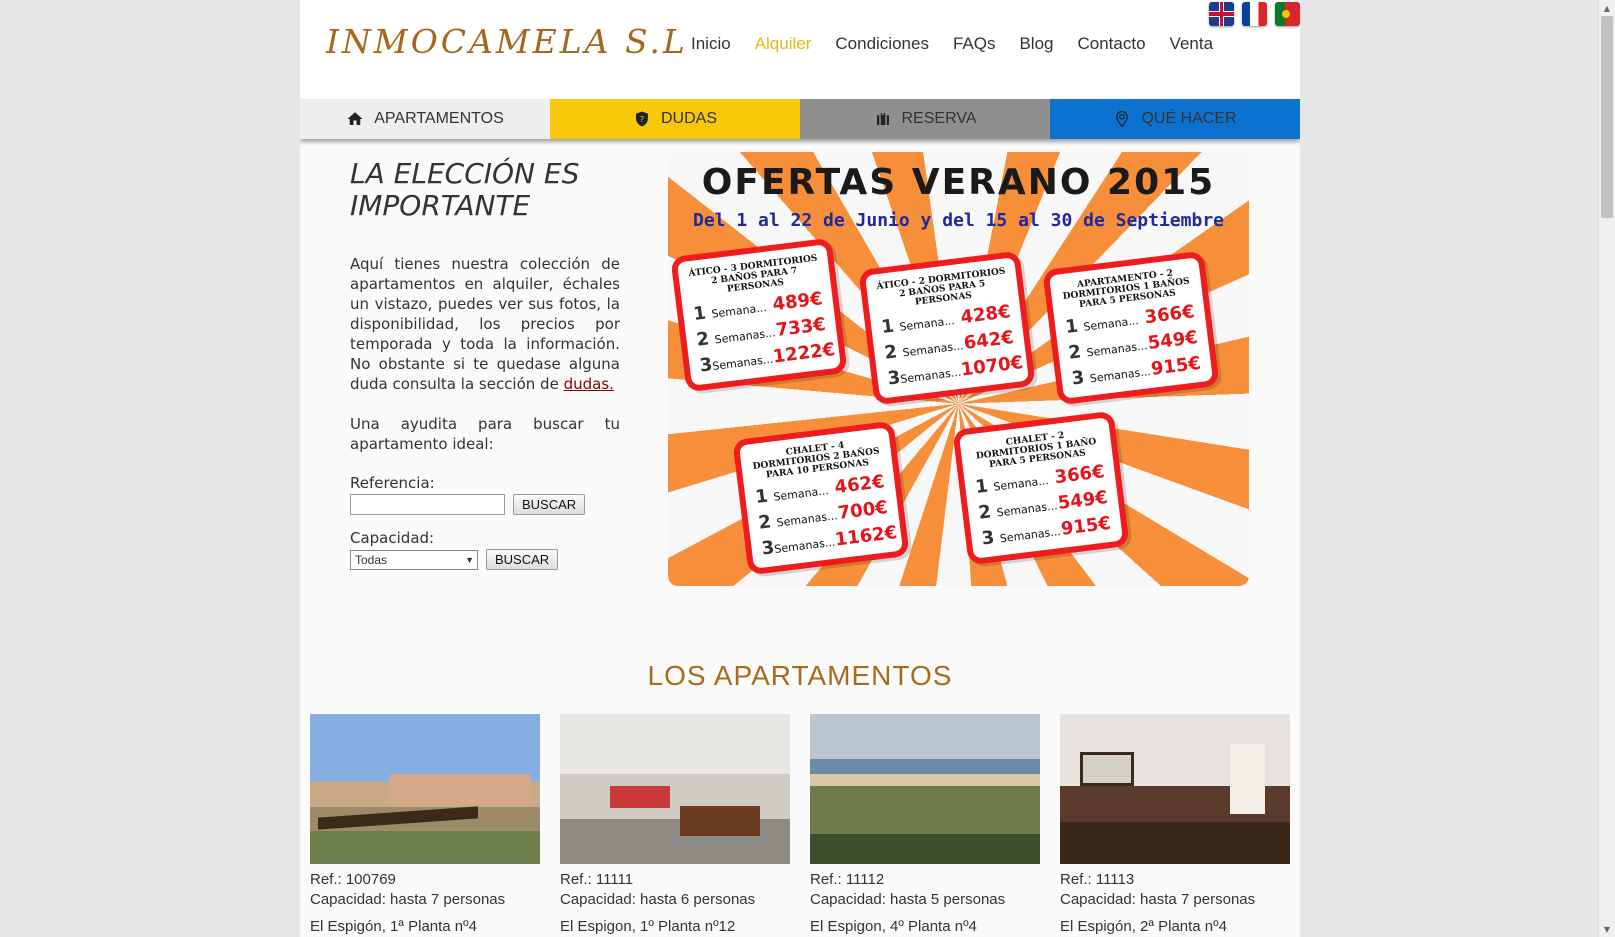  Describe the element at coordinates (589, 384) in the screenshot. I see `dudas-link: dudas.` at that location.